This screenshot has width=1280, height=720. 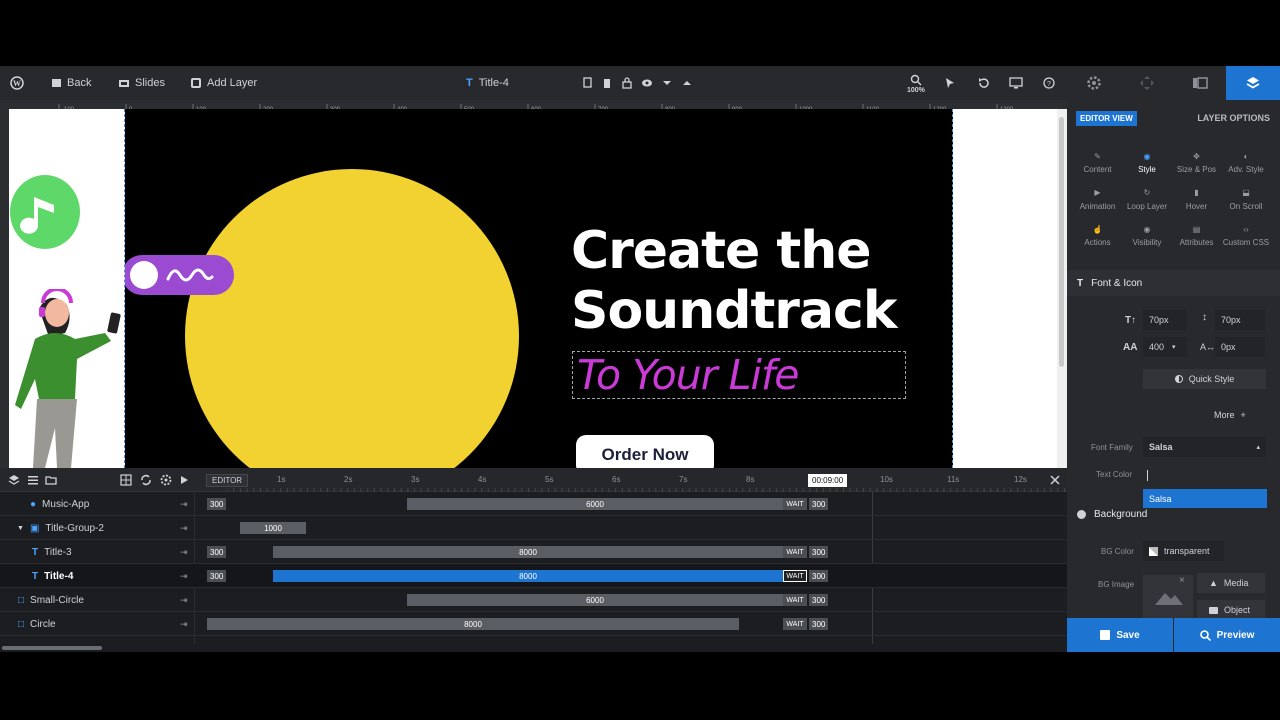 What do you see at coordinates (1146, 83) in the screenshot?
I see `tab-navigation` at bounding box center [1146, 83].